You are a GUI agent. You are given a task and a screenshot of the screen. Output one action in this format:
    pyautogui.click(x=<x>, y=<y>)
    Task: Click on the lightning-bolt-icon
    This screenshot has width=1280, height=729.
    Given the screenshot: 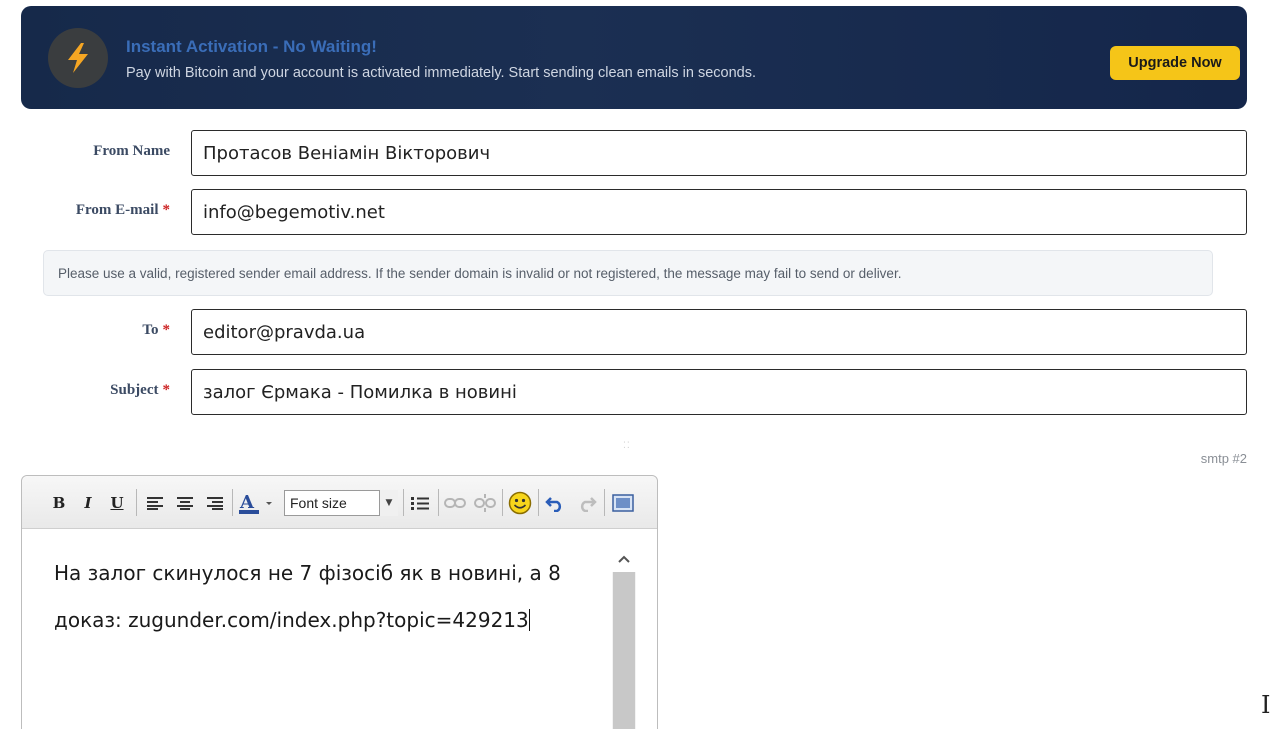 What is the action you would take?
    pyautogui.click(x=78, y=58)
    